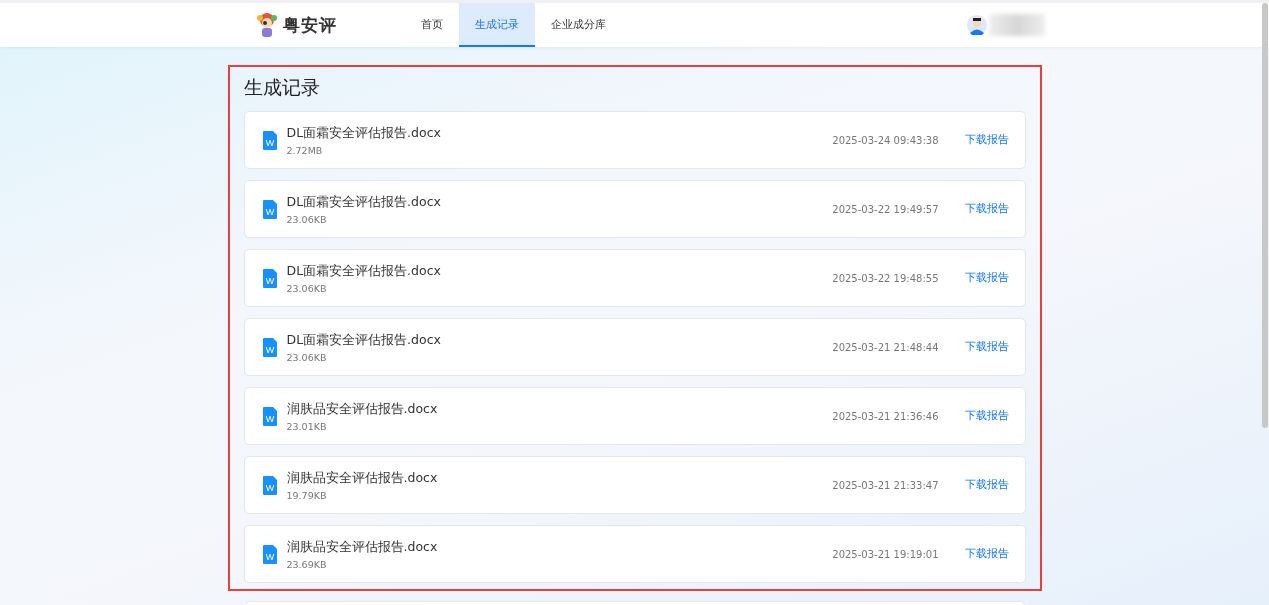 The height and width of the screenshot is (605, 1269). What do you see at coordinates (1016, 25) in the screenshot?
I see `blurred-username` at bounding box center [1016, 25].